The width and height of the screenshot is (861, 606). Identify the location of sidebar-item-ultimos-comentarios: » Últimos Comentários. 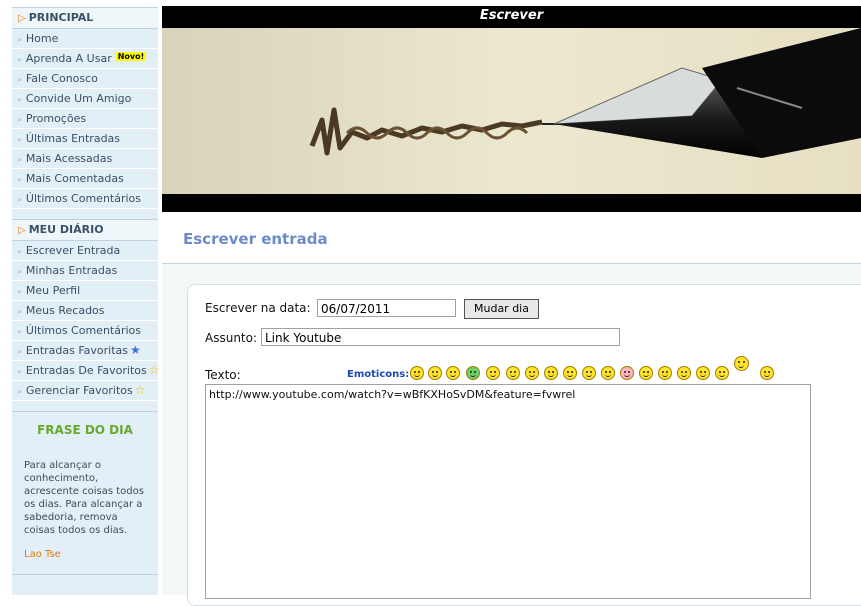
(85, 199).